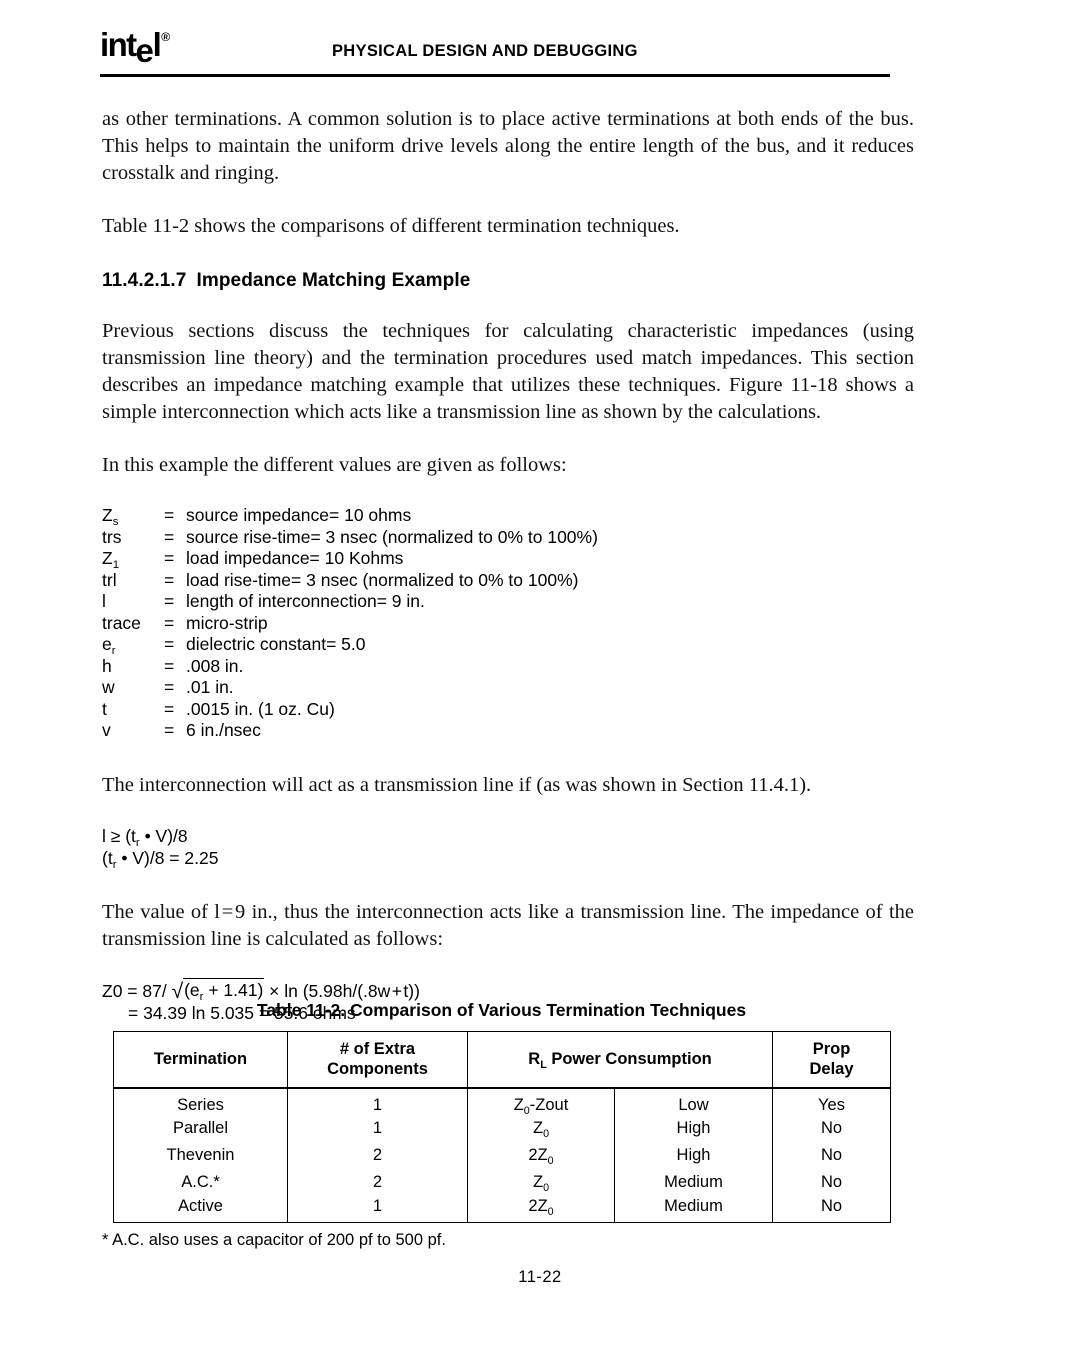 This screenshot has width=1080, height=1349. What do you see at coordinates (133, 710) in the screenshot?
I see `variable-symbol: t` at bounding box center [133, 710].